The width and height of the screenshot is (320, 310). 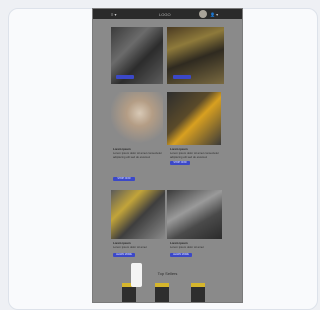 What do you see at coordinates (122, 243) in the screenshot?
I see `section-3-title: Lorem ipsum` at bounding box center [122, 243].